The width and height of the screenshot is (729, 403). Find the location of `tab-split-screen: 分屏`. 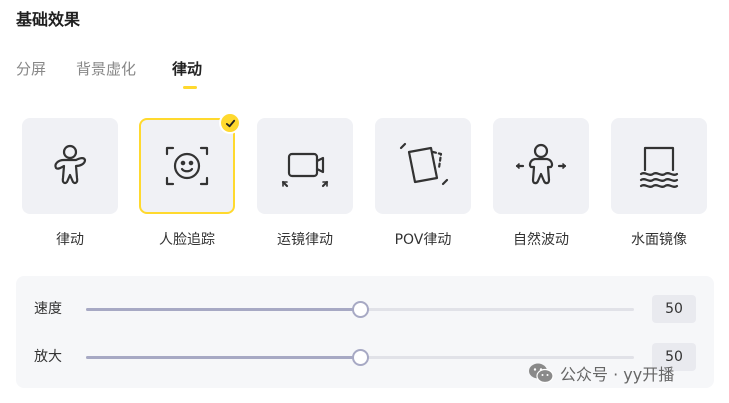

tab-split-screen: 分屏 is located at coordinates (31, 69).